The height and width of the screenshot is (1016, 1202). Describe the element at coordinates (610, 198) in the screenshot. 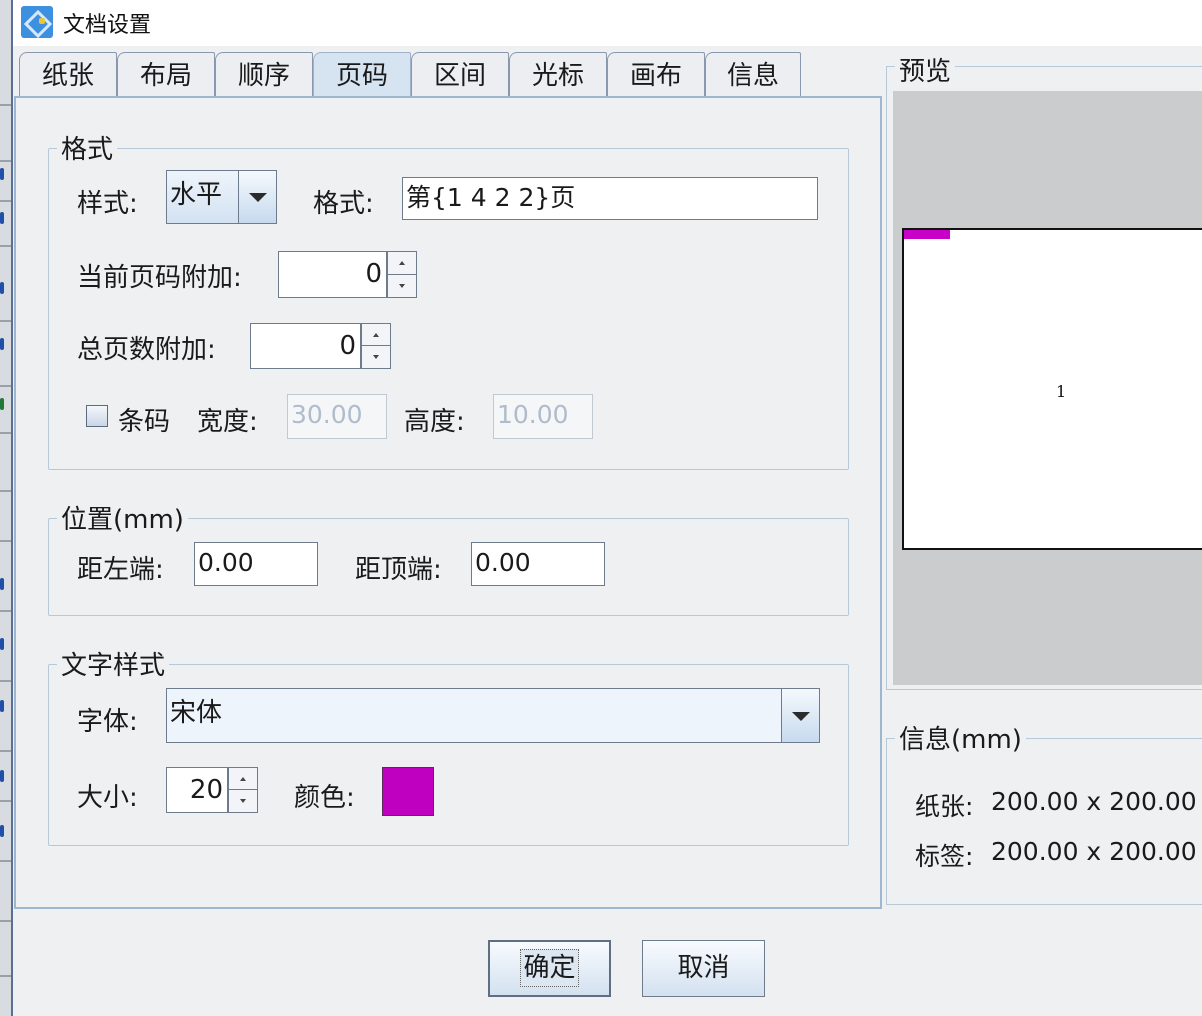

I see `format-input: 第{1 4 2 2}页` at that location.